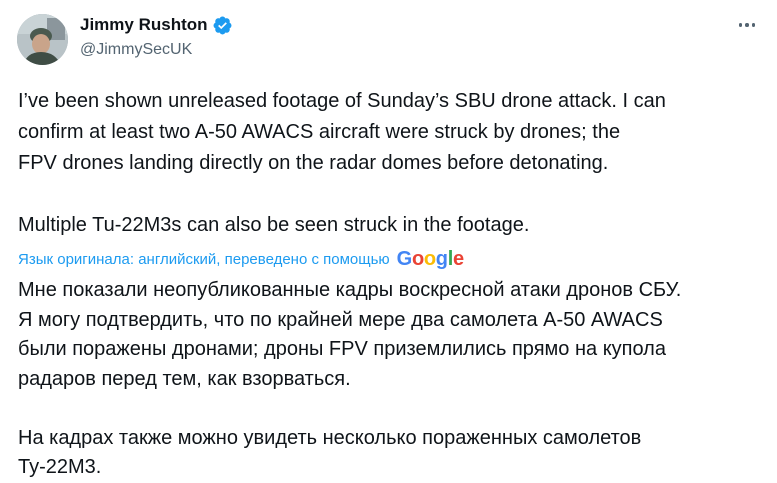 The image size is (777, 483). Describe the element at coordinates (441, 258) in the screenshot. I see `google-logo-letter: g` at that location.